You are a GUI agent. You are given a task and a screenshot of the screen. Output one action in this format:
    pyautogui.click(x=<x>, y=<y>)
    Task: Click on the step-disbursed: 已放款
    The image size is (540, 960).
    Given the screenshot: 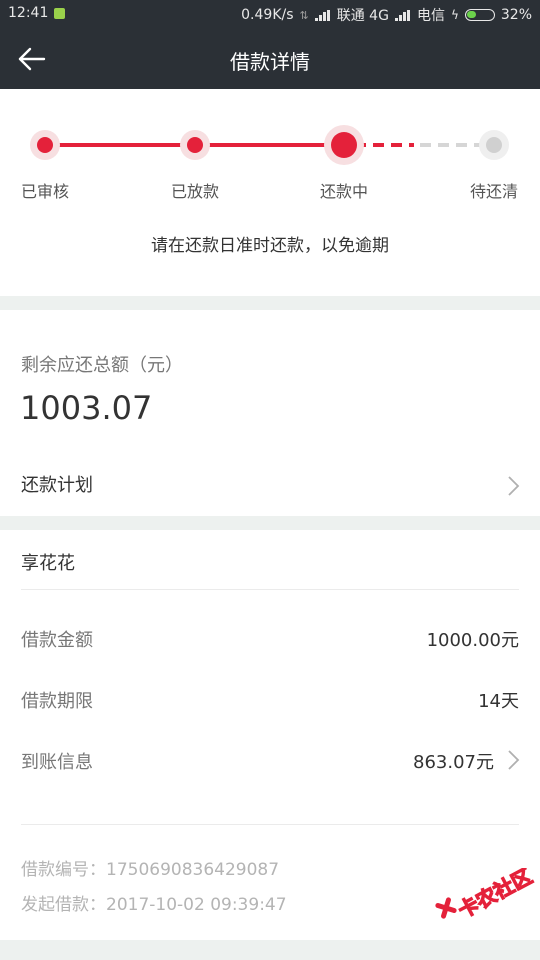 What is the action you would take?
    pyautogui.click(x=194, y=191)
    